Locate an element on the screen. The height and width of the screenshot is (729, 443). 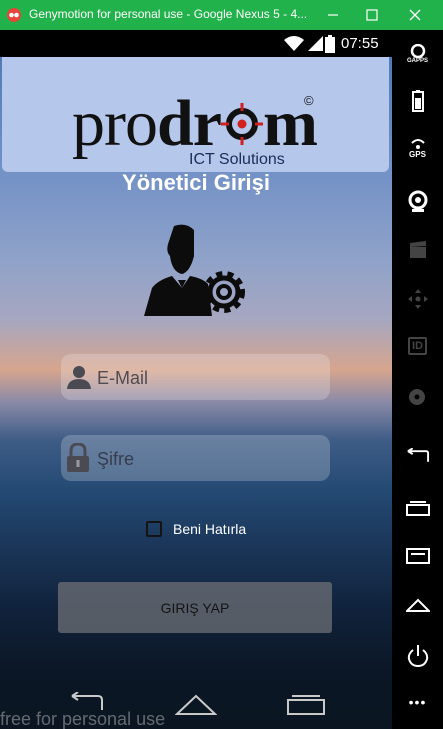
camera-button is located at coordinates (417, 201).